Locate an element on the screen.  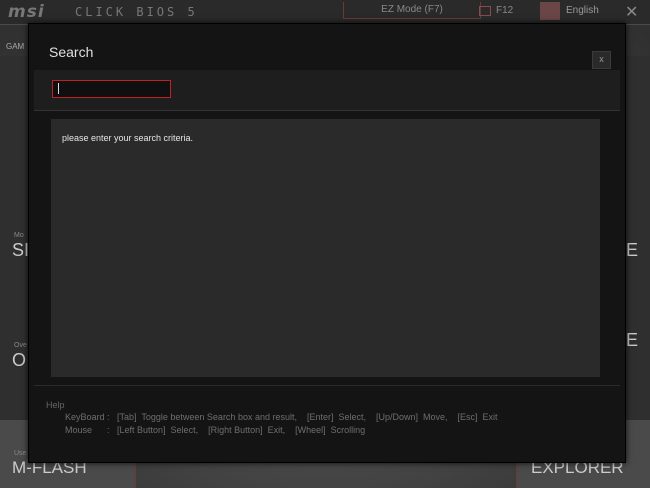
bios-name: CLICK BIOS 5 is located at coordinates (136, 12).